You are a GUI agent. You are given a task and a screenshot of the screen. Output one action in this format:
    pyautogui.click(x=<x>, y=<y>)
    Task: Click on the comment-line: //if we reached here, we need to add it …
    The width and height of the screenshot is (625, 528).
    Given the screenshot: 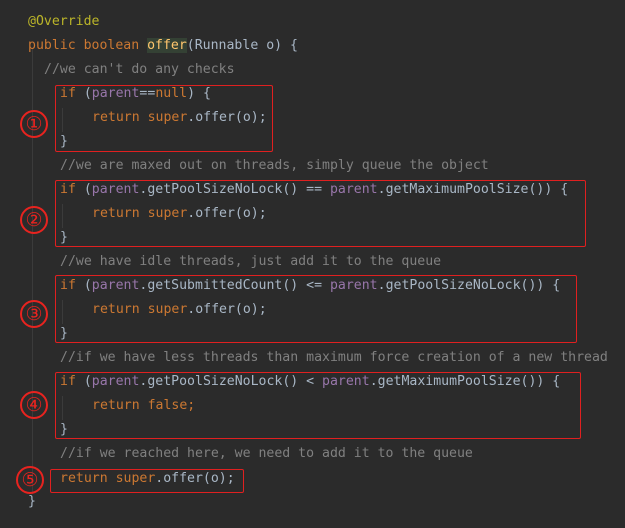 What is the action you would take?
    pyautogui.click(x=266, y=453)
    